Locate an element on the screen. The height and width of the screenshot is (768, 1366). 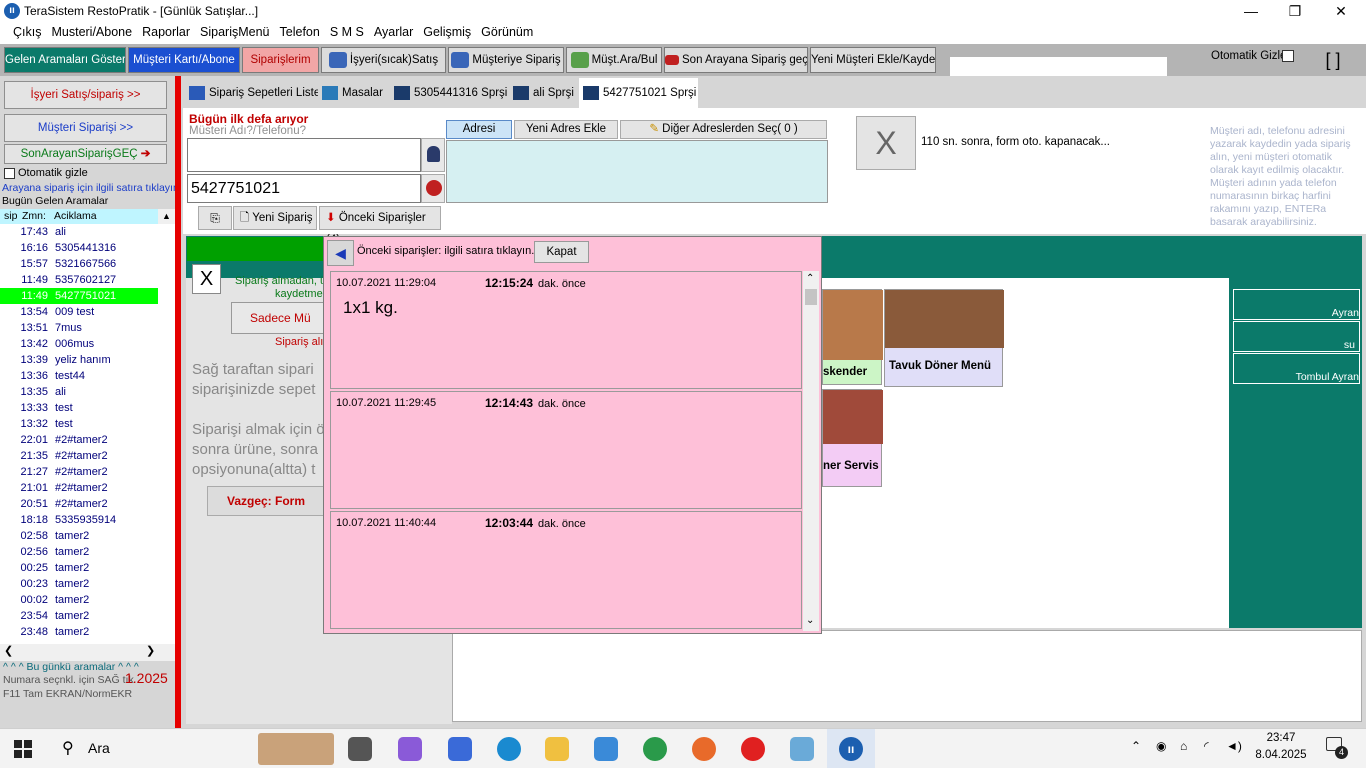
customer-card-icon is located at coordinates (433, 155).